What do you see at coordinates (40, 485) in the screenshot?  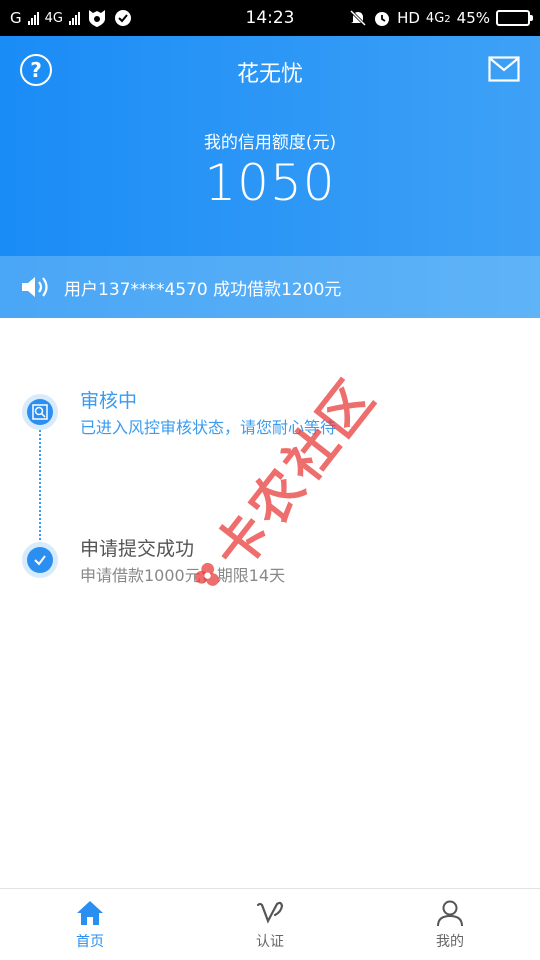 I see `timeline-connector` at bounding box center [40, 485].